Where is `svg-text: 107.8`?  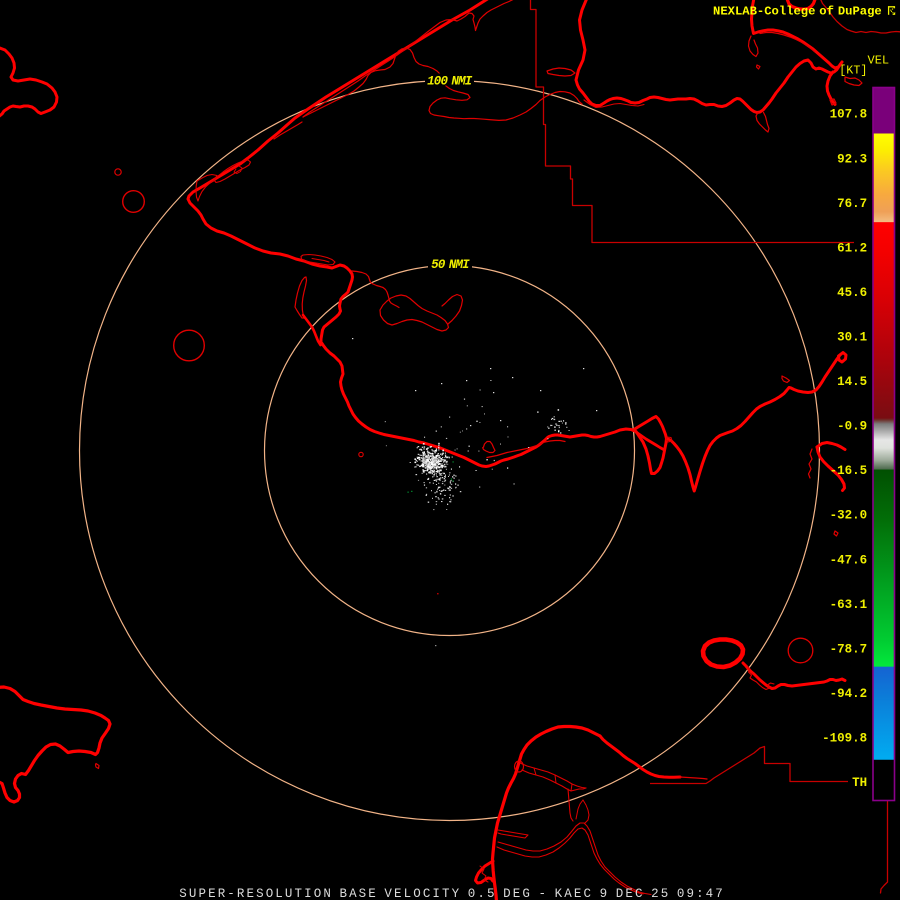 svg-text: 107.8 is located at coordinates (849, 115).